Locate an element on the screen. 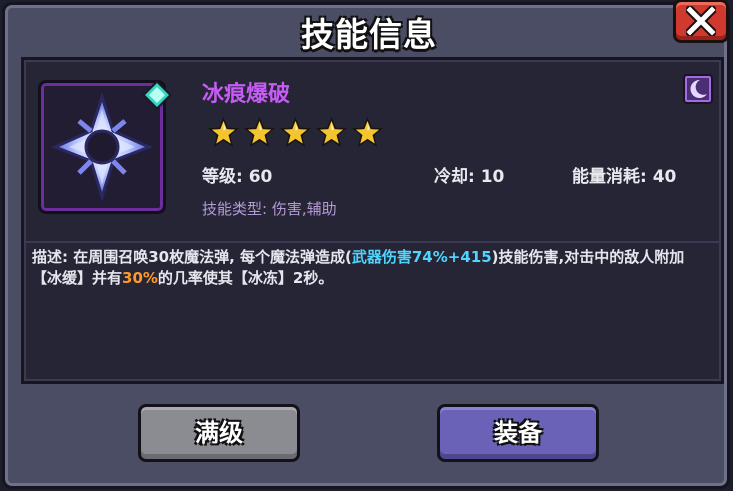  crescent-moon-icon is located at coordinates (698, 88).